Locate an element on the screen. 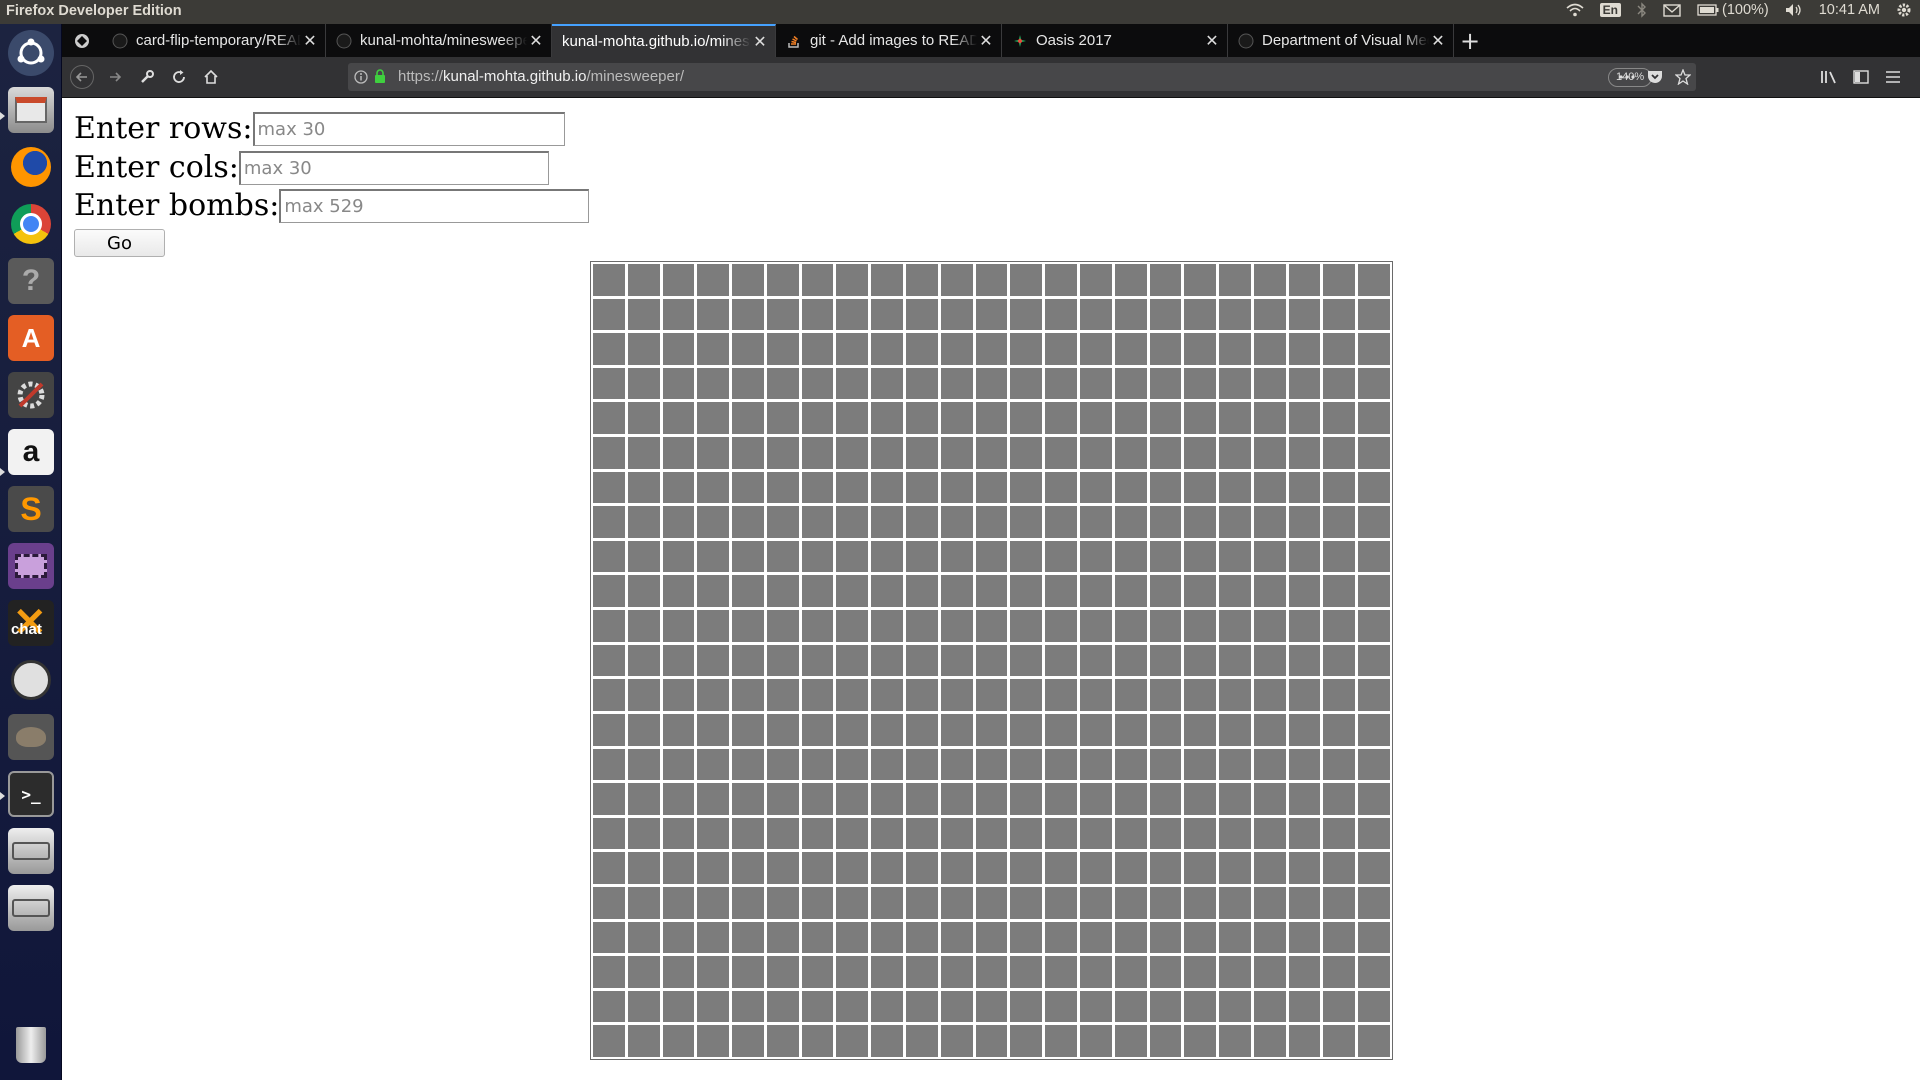 This screenshot has height=1080, width=1920. menu-button is located at coordinates (1893, 77).